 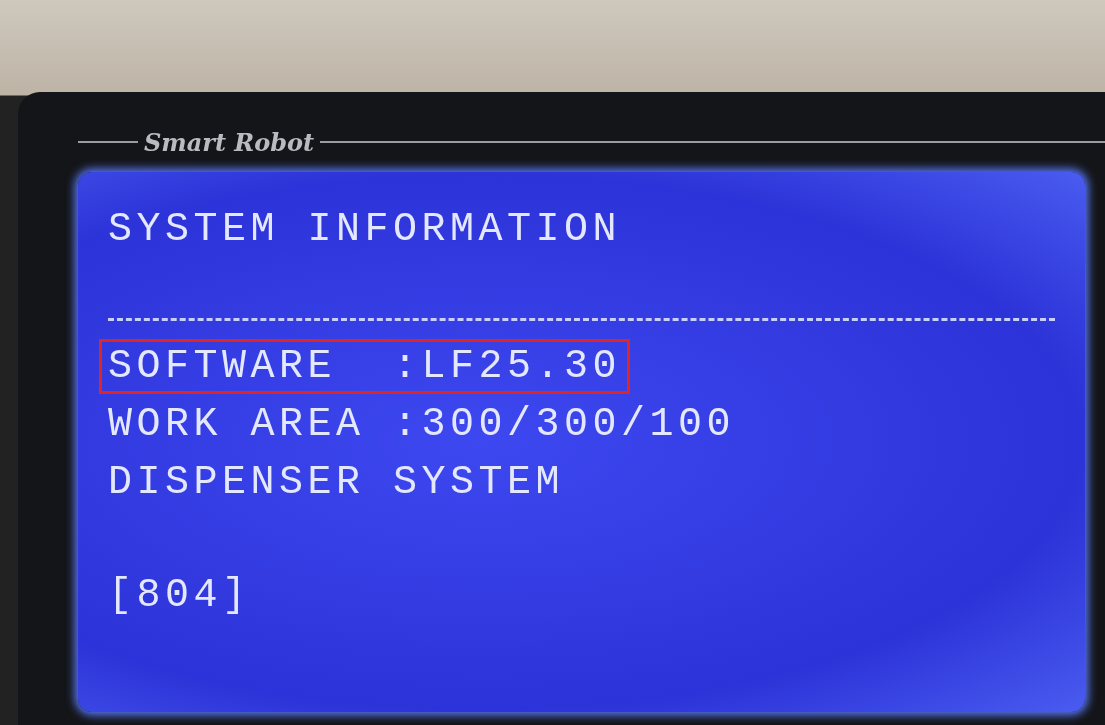 What do you see at coordinates (180, 595) in the screenshot?
I see `screen-code: [804]` at bounding box center [180, 595].